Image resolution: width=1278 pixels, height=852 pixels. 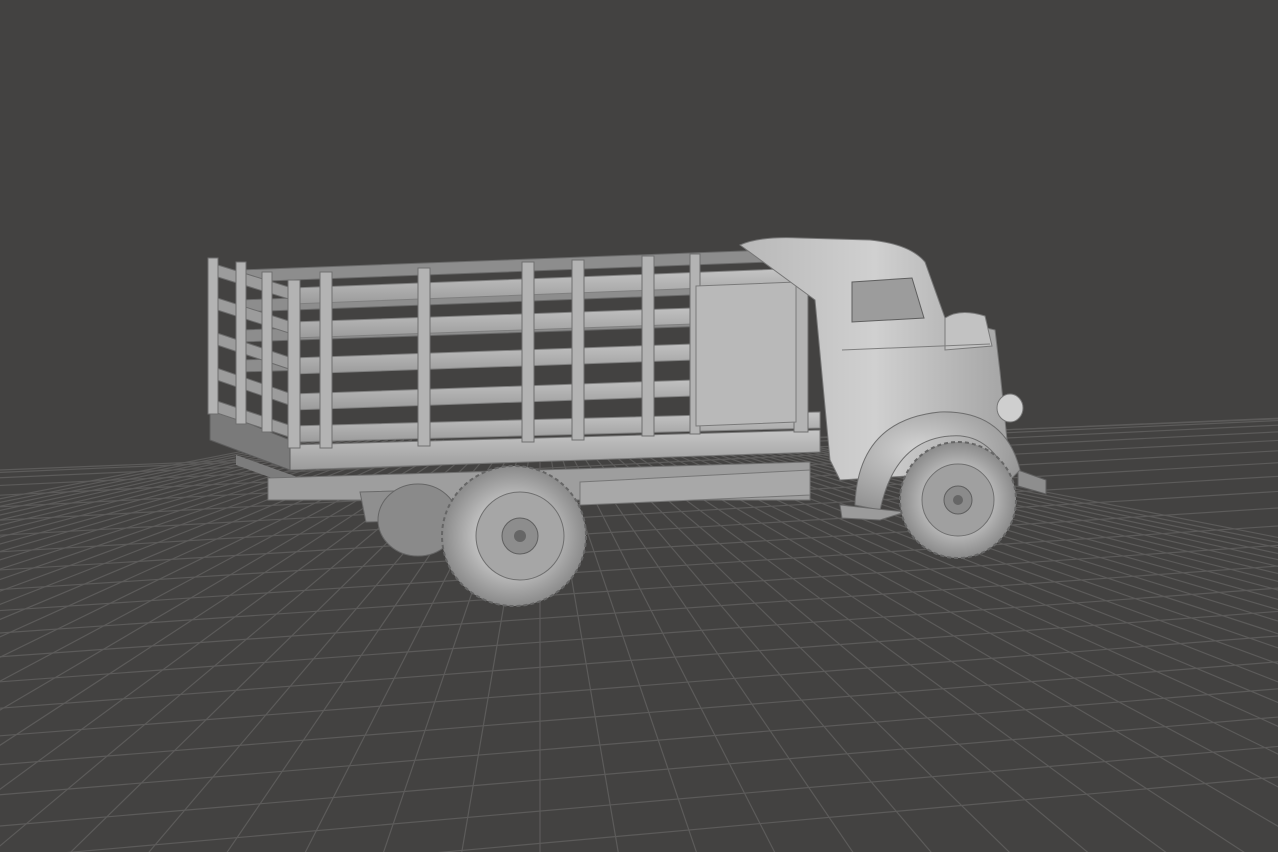 What do you see at coordinates (250, 350) in the screenshot?
I see `bed-rear-end` at bounding box center [250, 350].